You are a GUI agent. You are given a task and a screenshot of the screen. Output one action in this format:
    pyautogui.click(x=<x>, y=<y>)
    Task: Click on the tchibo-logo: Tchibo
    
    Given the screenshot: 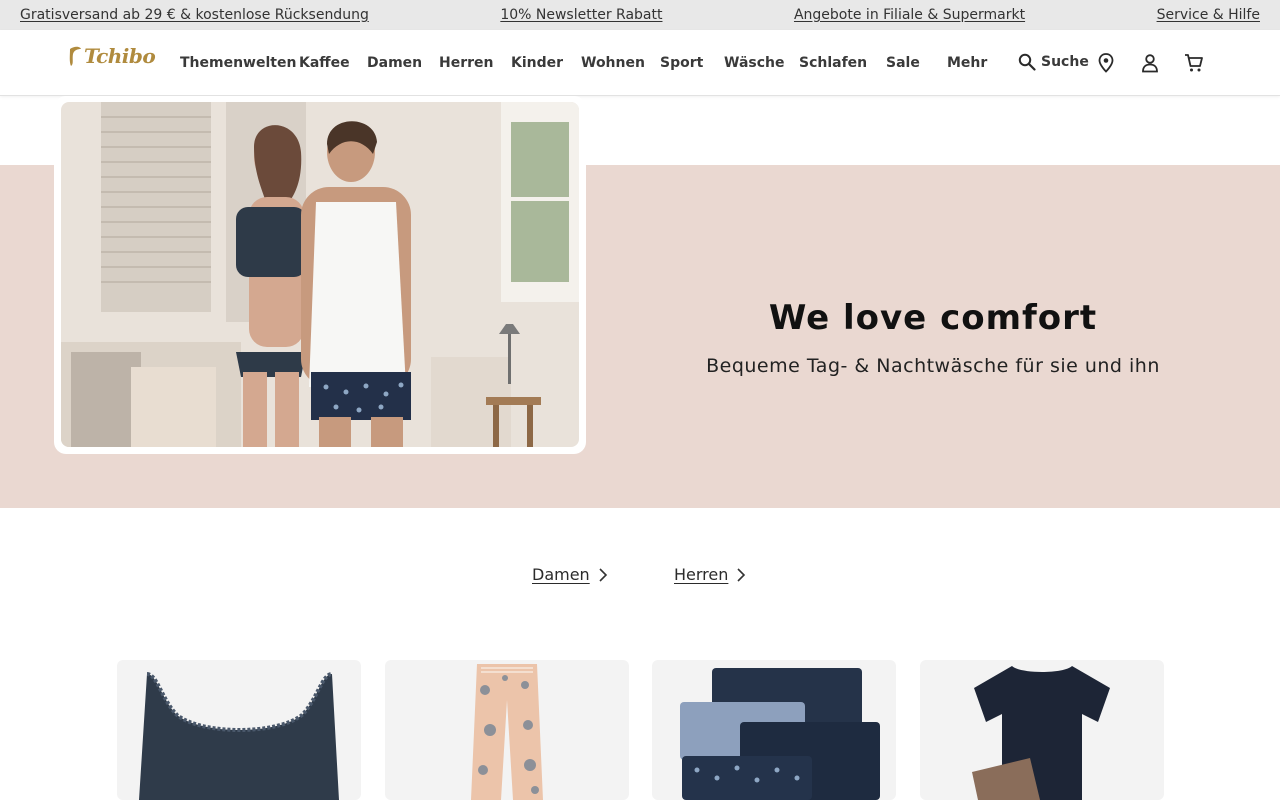 What is the action you would take?
    pyautogui.click(x=112, y=56)
    